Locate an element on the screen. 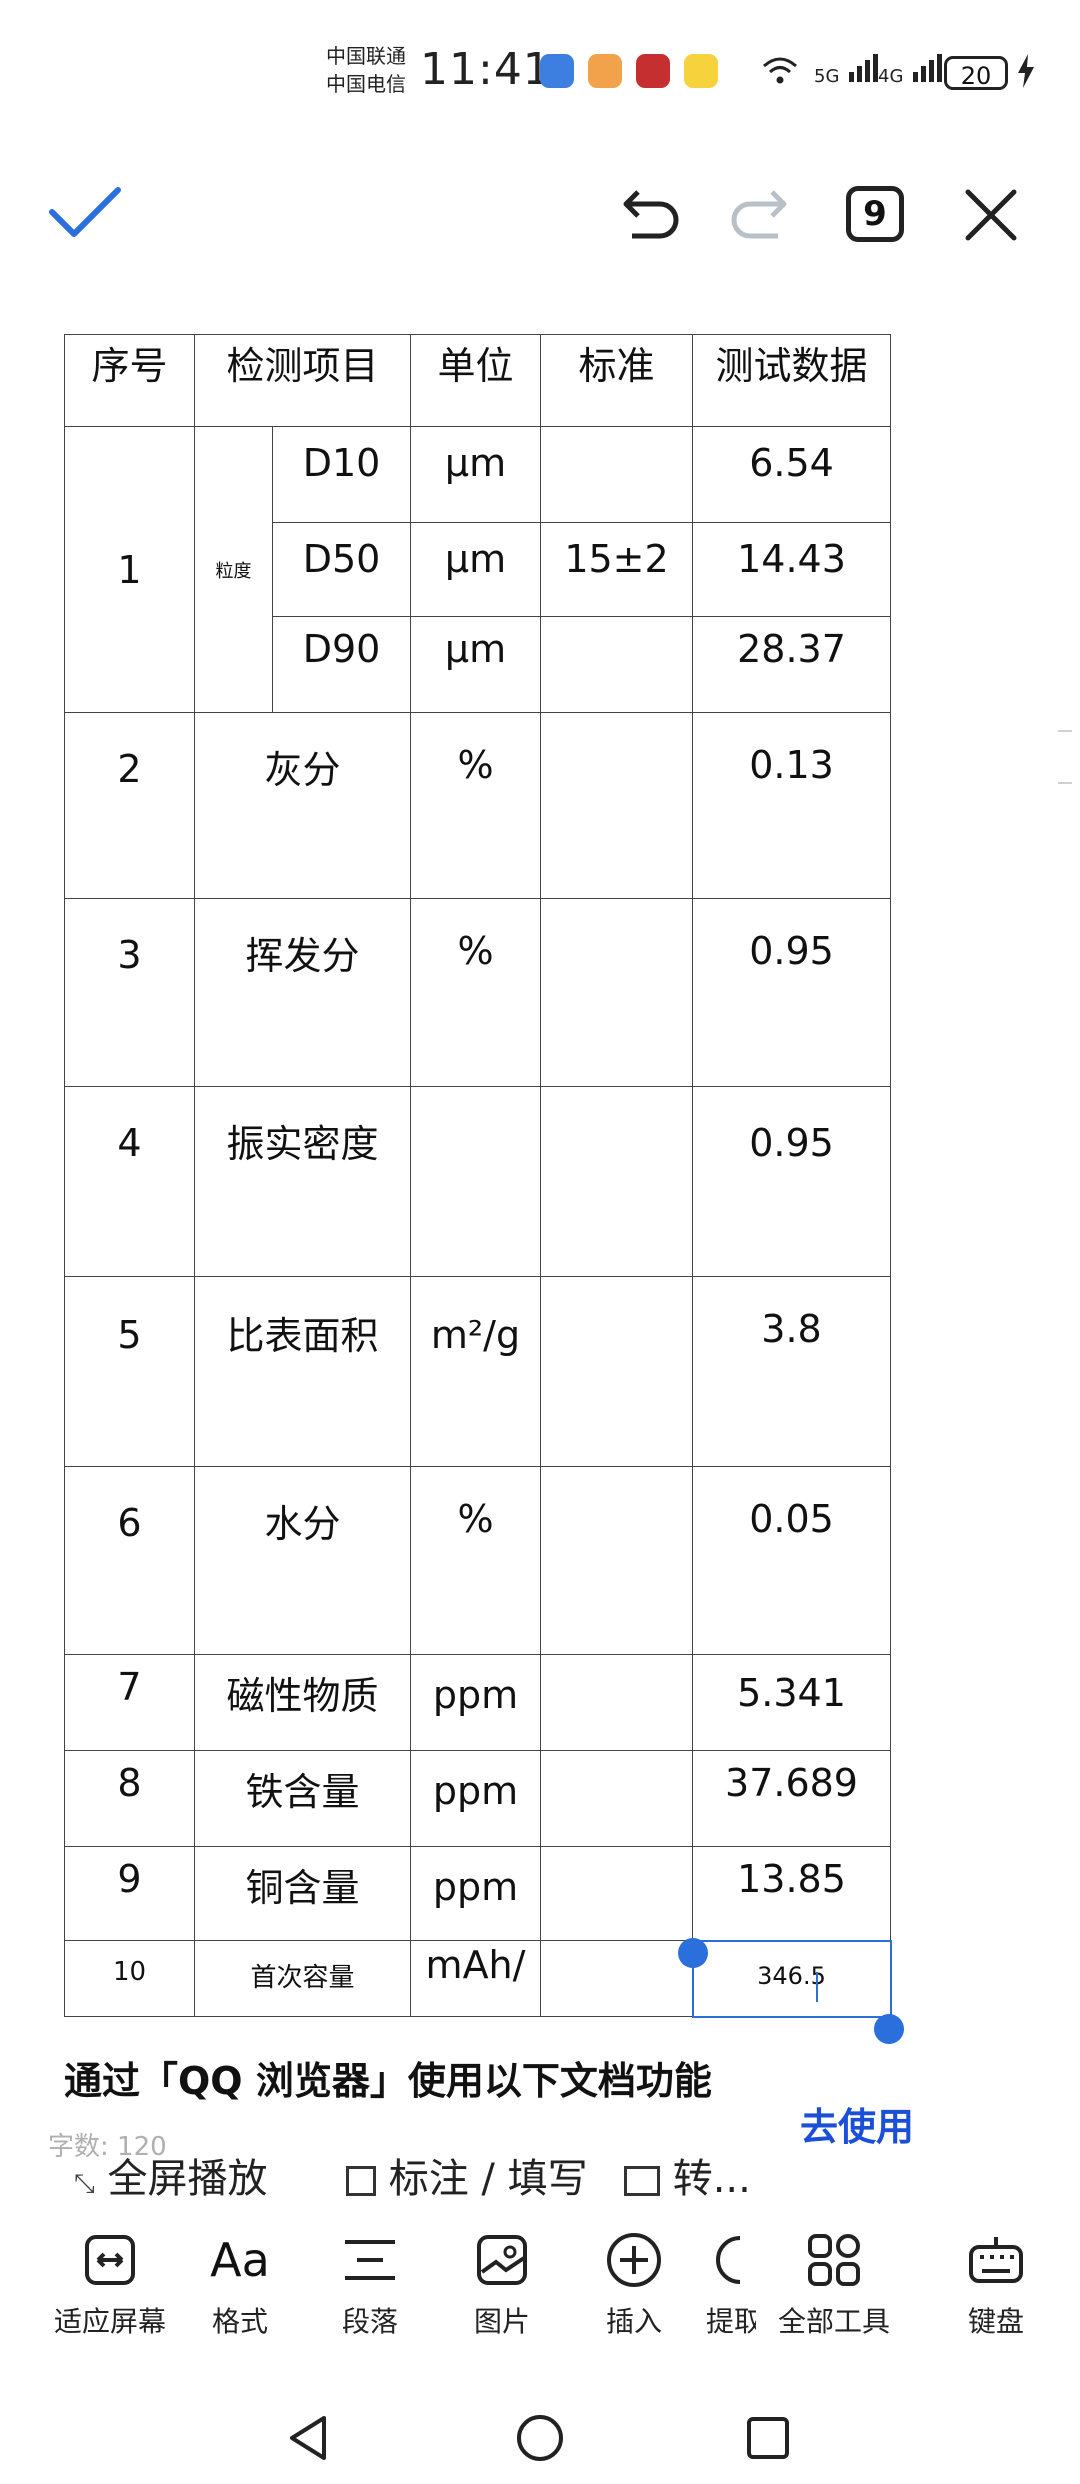 This screenshot has width=1080, height=2484. system-navigation-bar is located at coordinates (540, 2437).